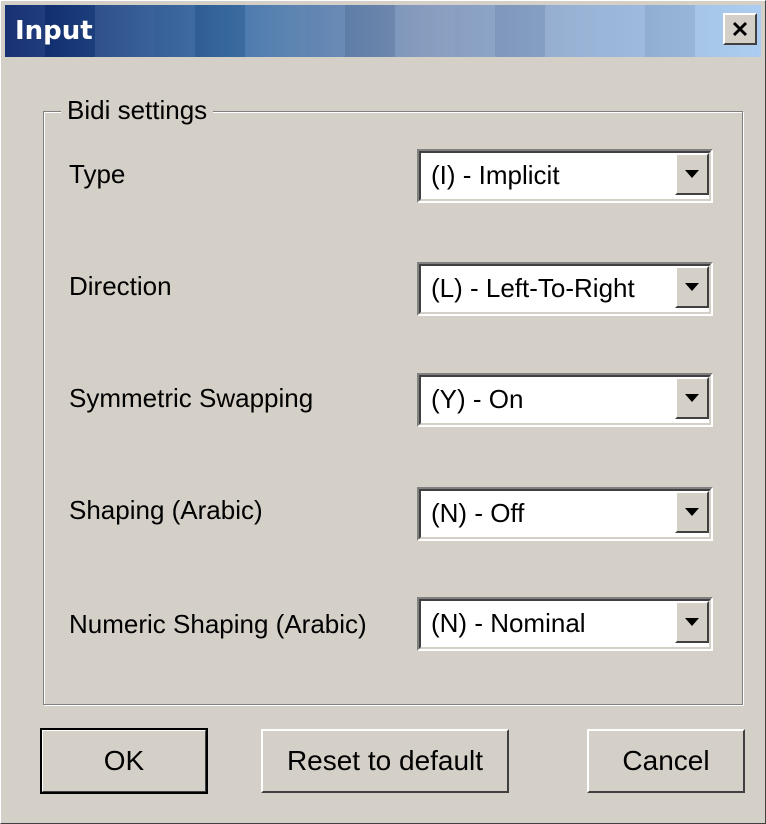 The image size is (766, 824). I want to click on type-dropdown-button, so click(692, 174).